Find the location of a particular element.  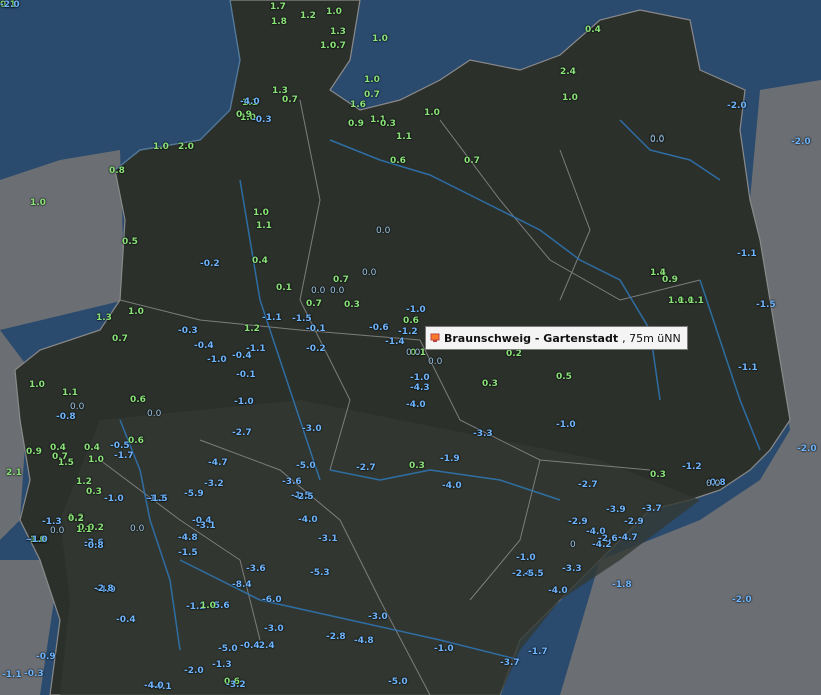

value-label: -0.2 is located at coordinates (210, 264).